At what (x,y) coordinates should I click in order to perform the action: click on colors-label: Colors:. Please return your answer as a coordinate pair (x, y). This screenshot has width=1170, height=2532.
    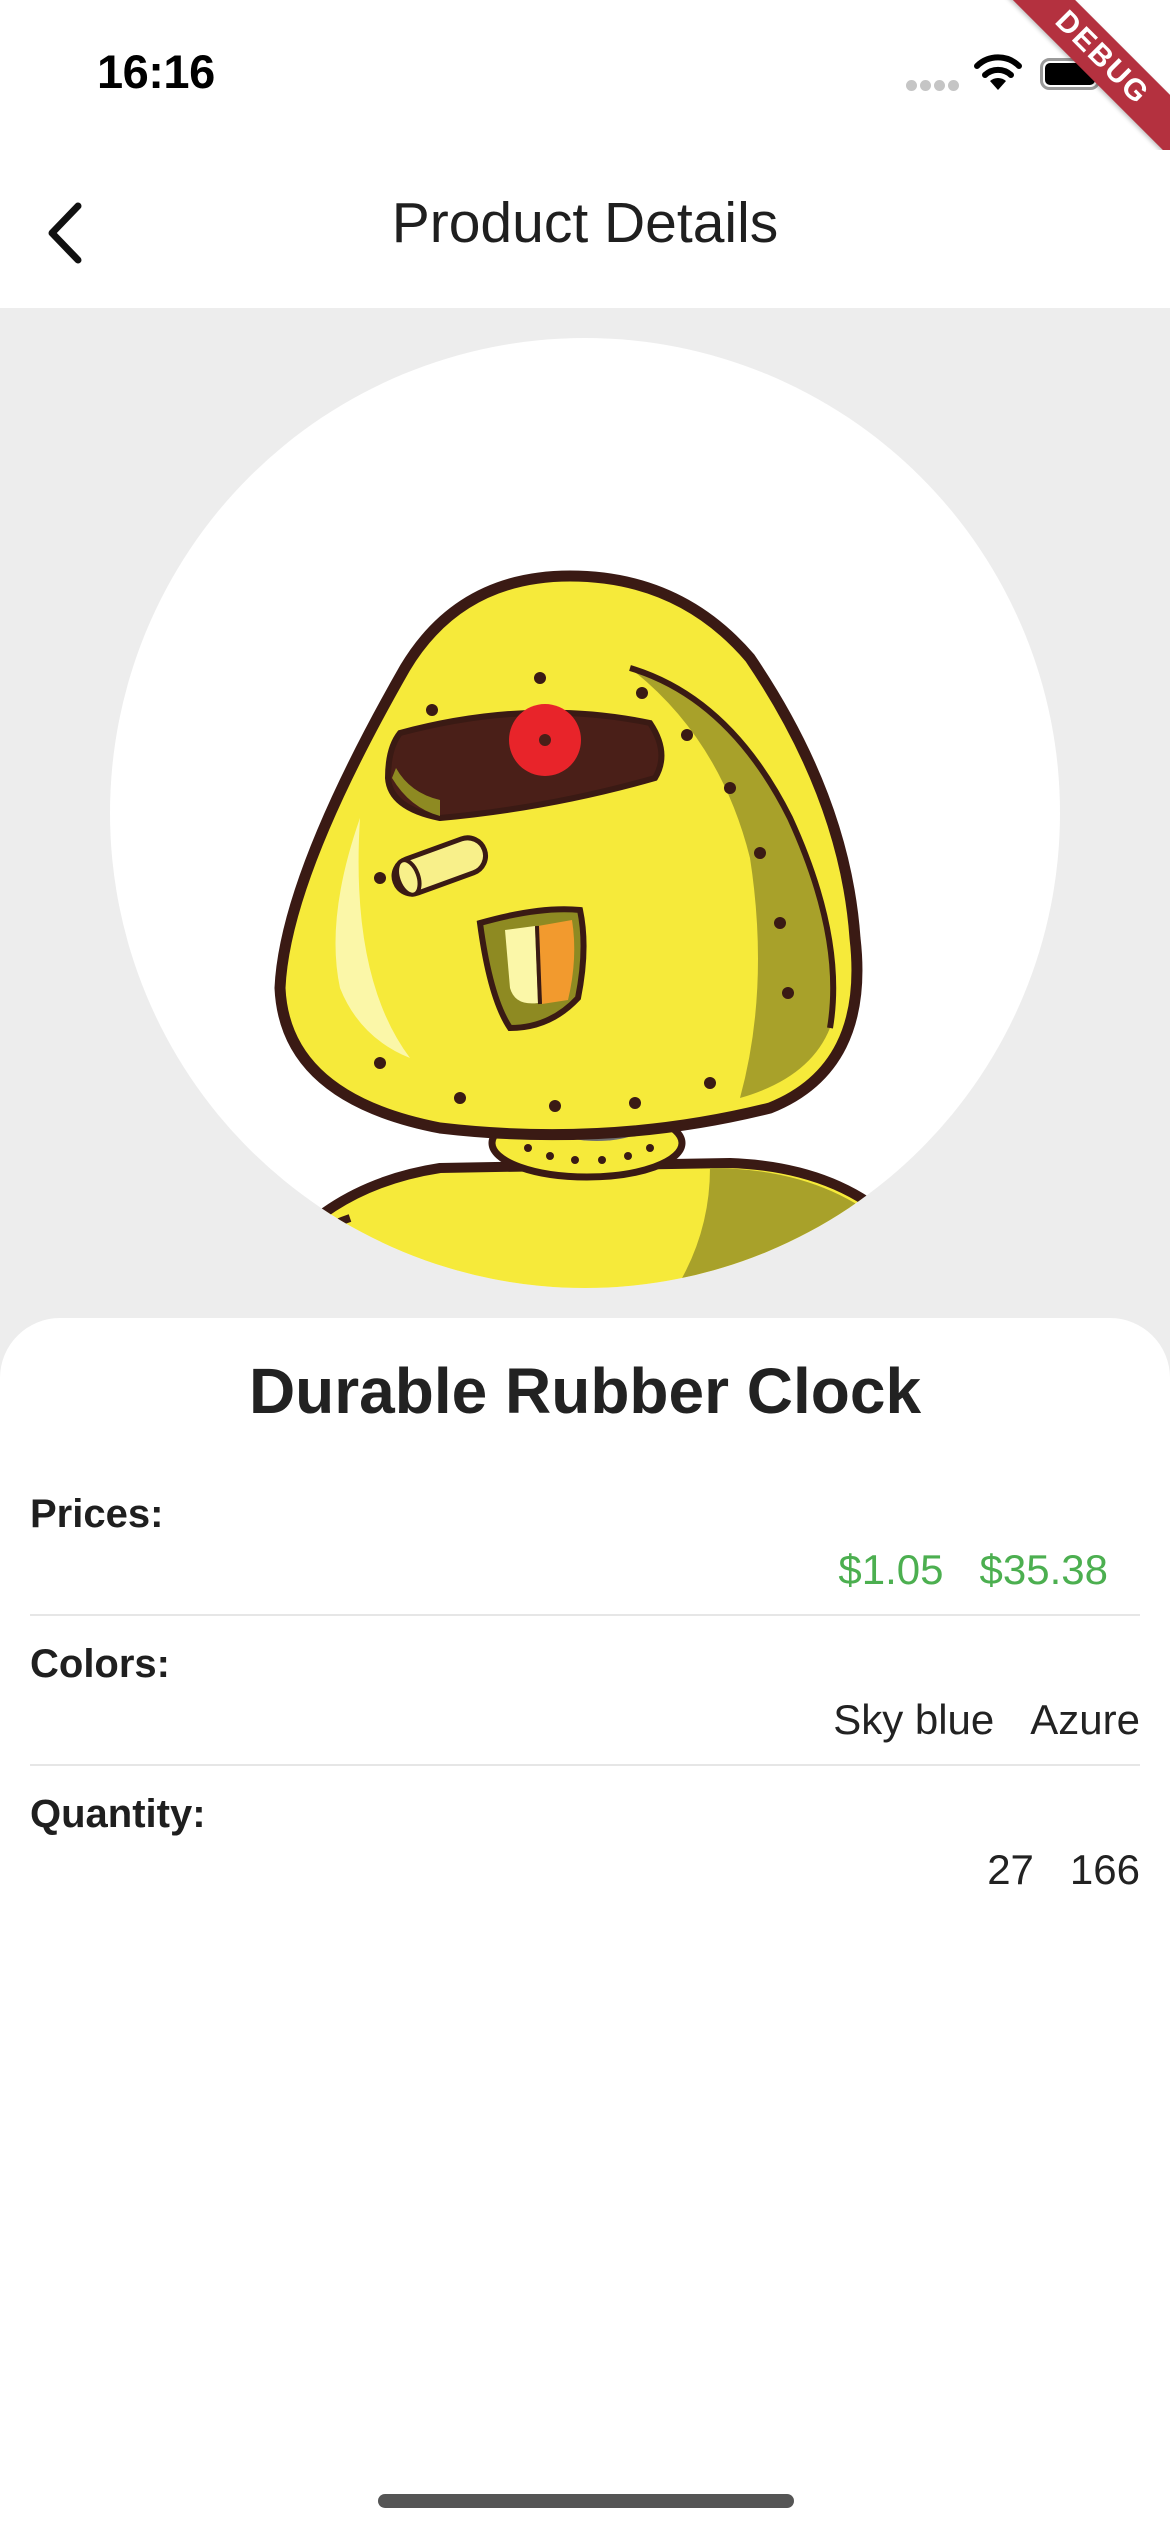
    Looking at the image, I should click on (100, 1664).